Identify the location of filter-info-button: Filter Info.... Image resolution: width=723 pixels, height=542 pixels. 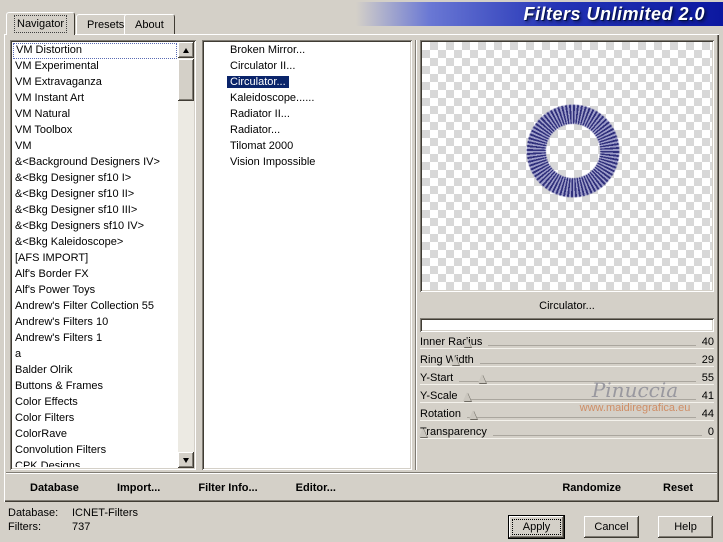
(227, 488).